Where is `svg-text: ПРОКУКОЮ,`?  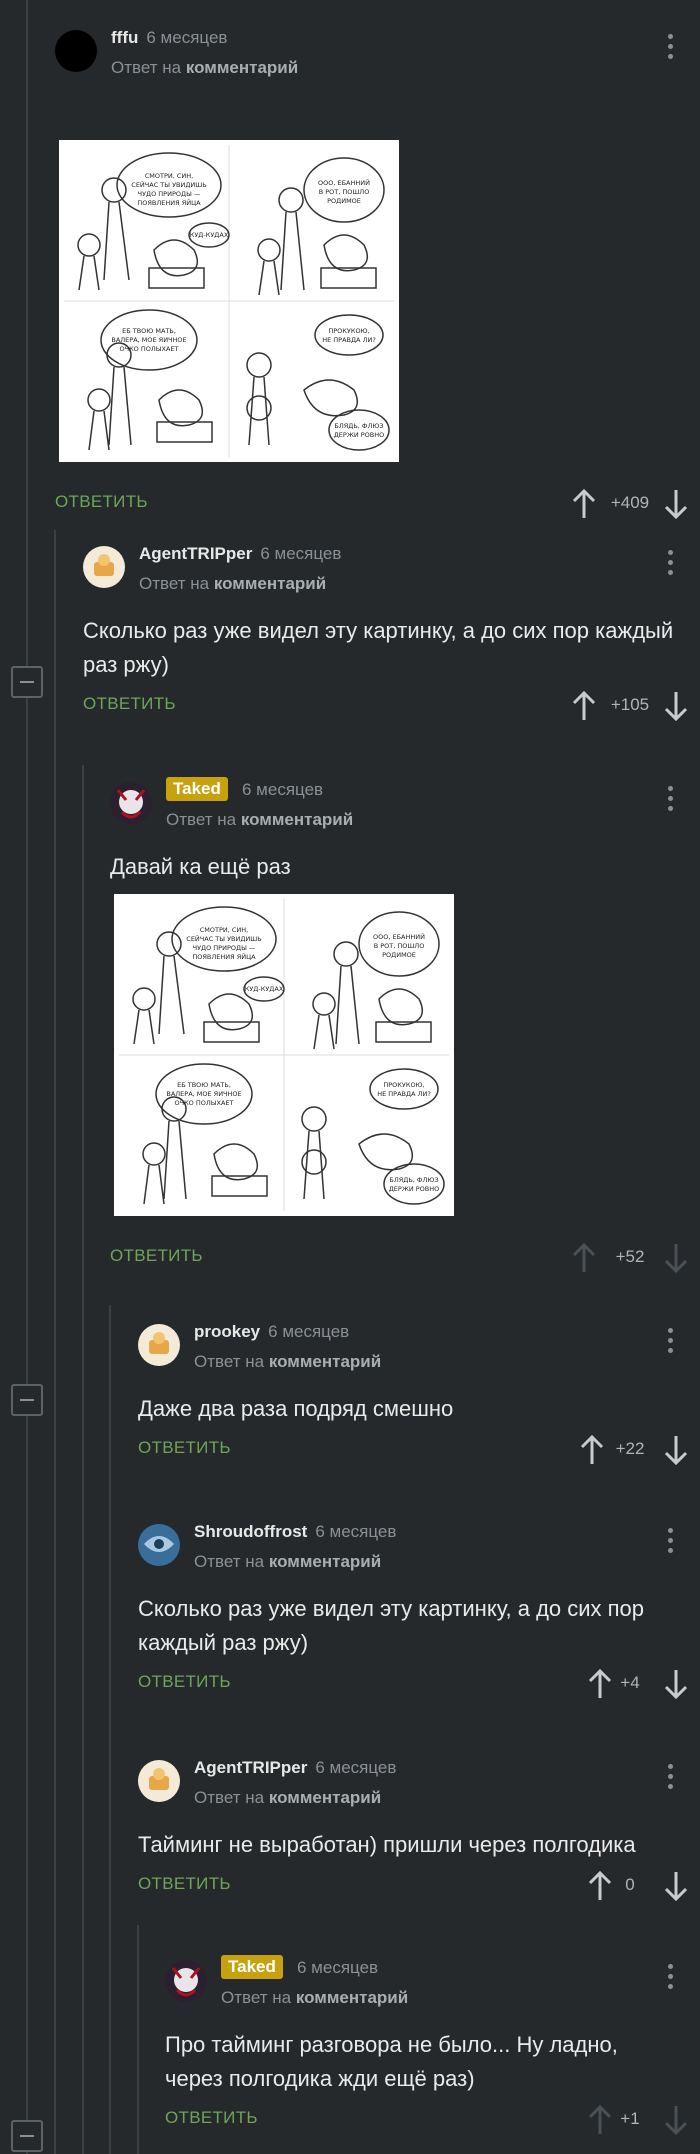
svg-text: ПРОКУКОЮ, is located at coordinates (348, 331).